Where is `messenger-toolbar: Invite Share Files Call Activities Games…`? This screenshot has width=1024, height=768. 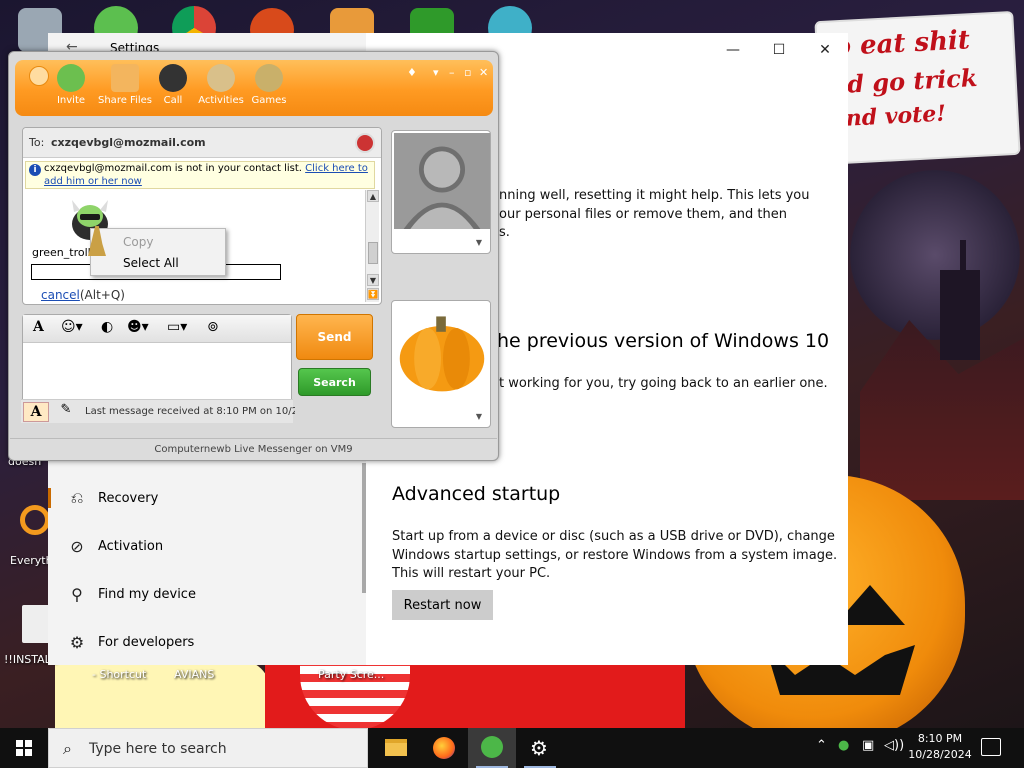 messenger-toolbar: Invite Share Files Call Activities Games… is located at coordinates (254, 88).